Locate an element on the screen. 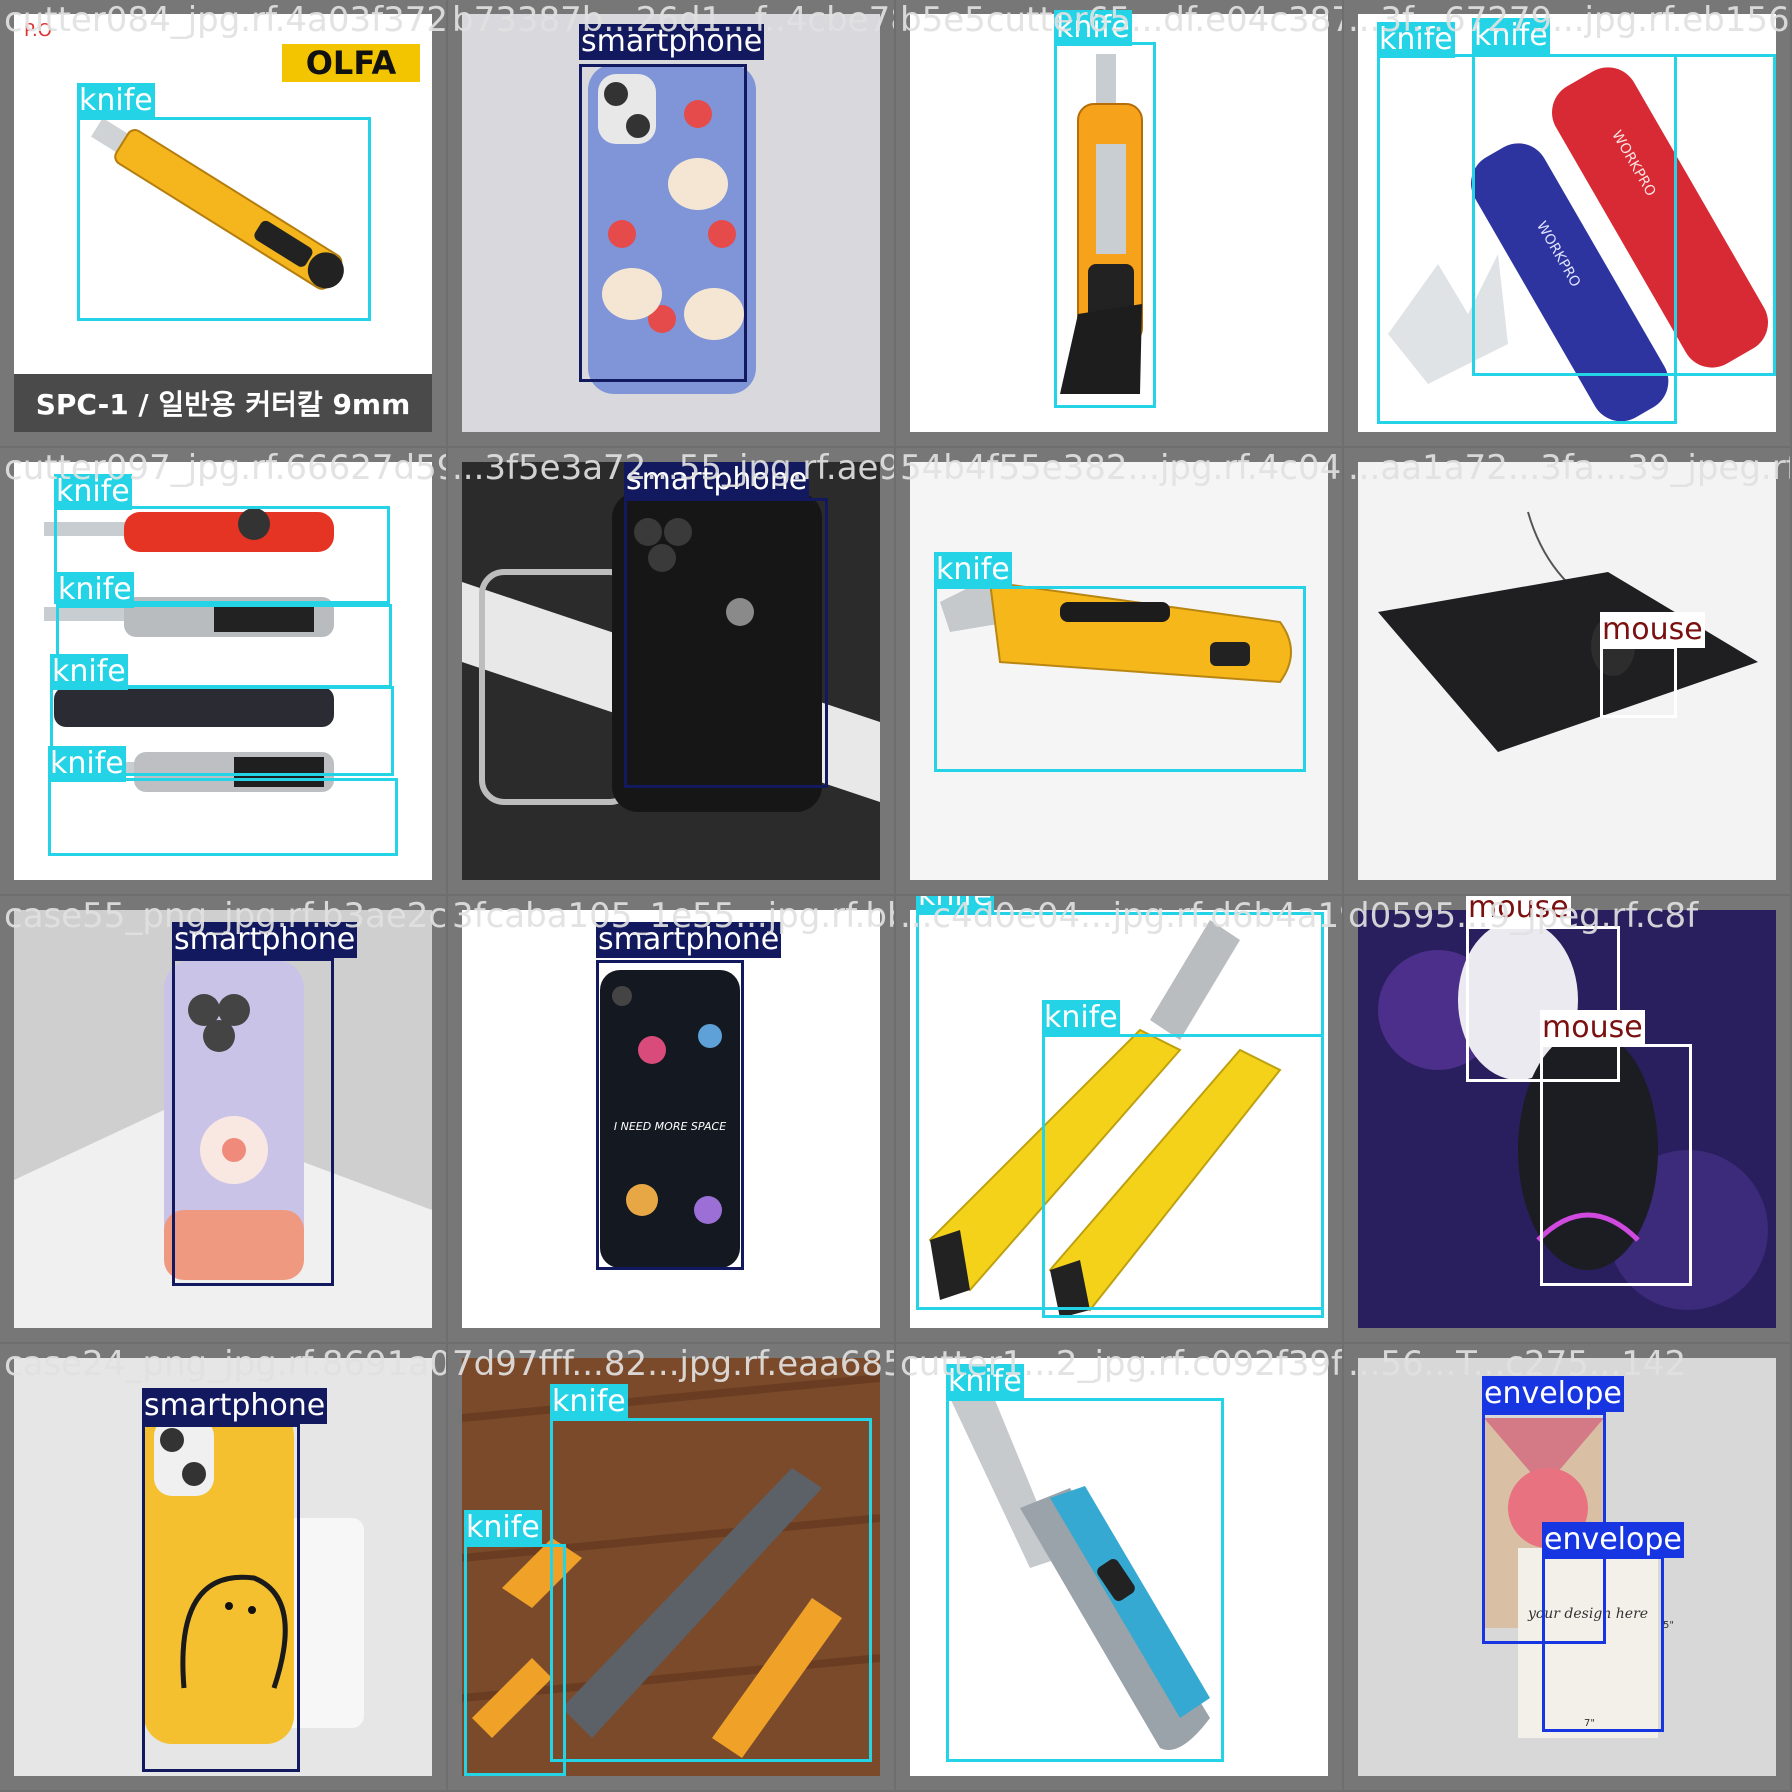 The image size is (1792, 1792). tile-case55: smartphone case55_png_jpg.rf.b3ae2c47 is located at coordinates (223, 1119).